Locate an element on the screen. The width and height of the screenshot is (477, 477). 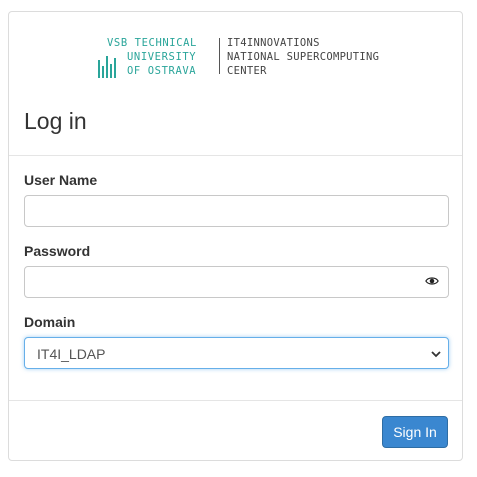
domain-selected-value: IT4I_LDAP is located at coordinates (71, 354).